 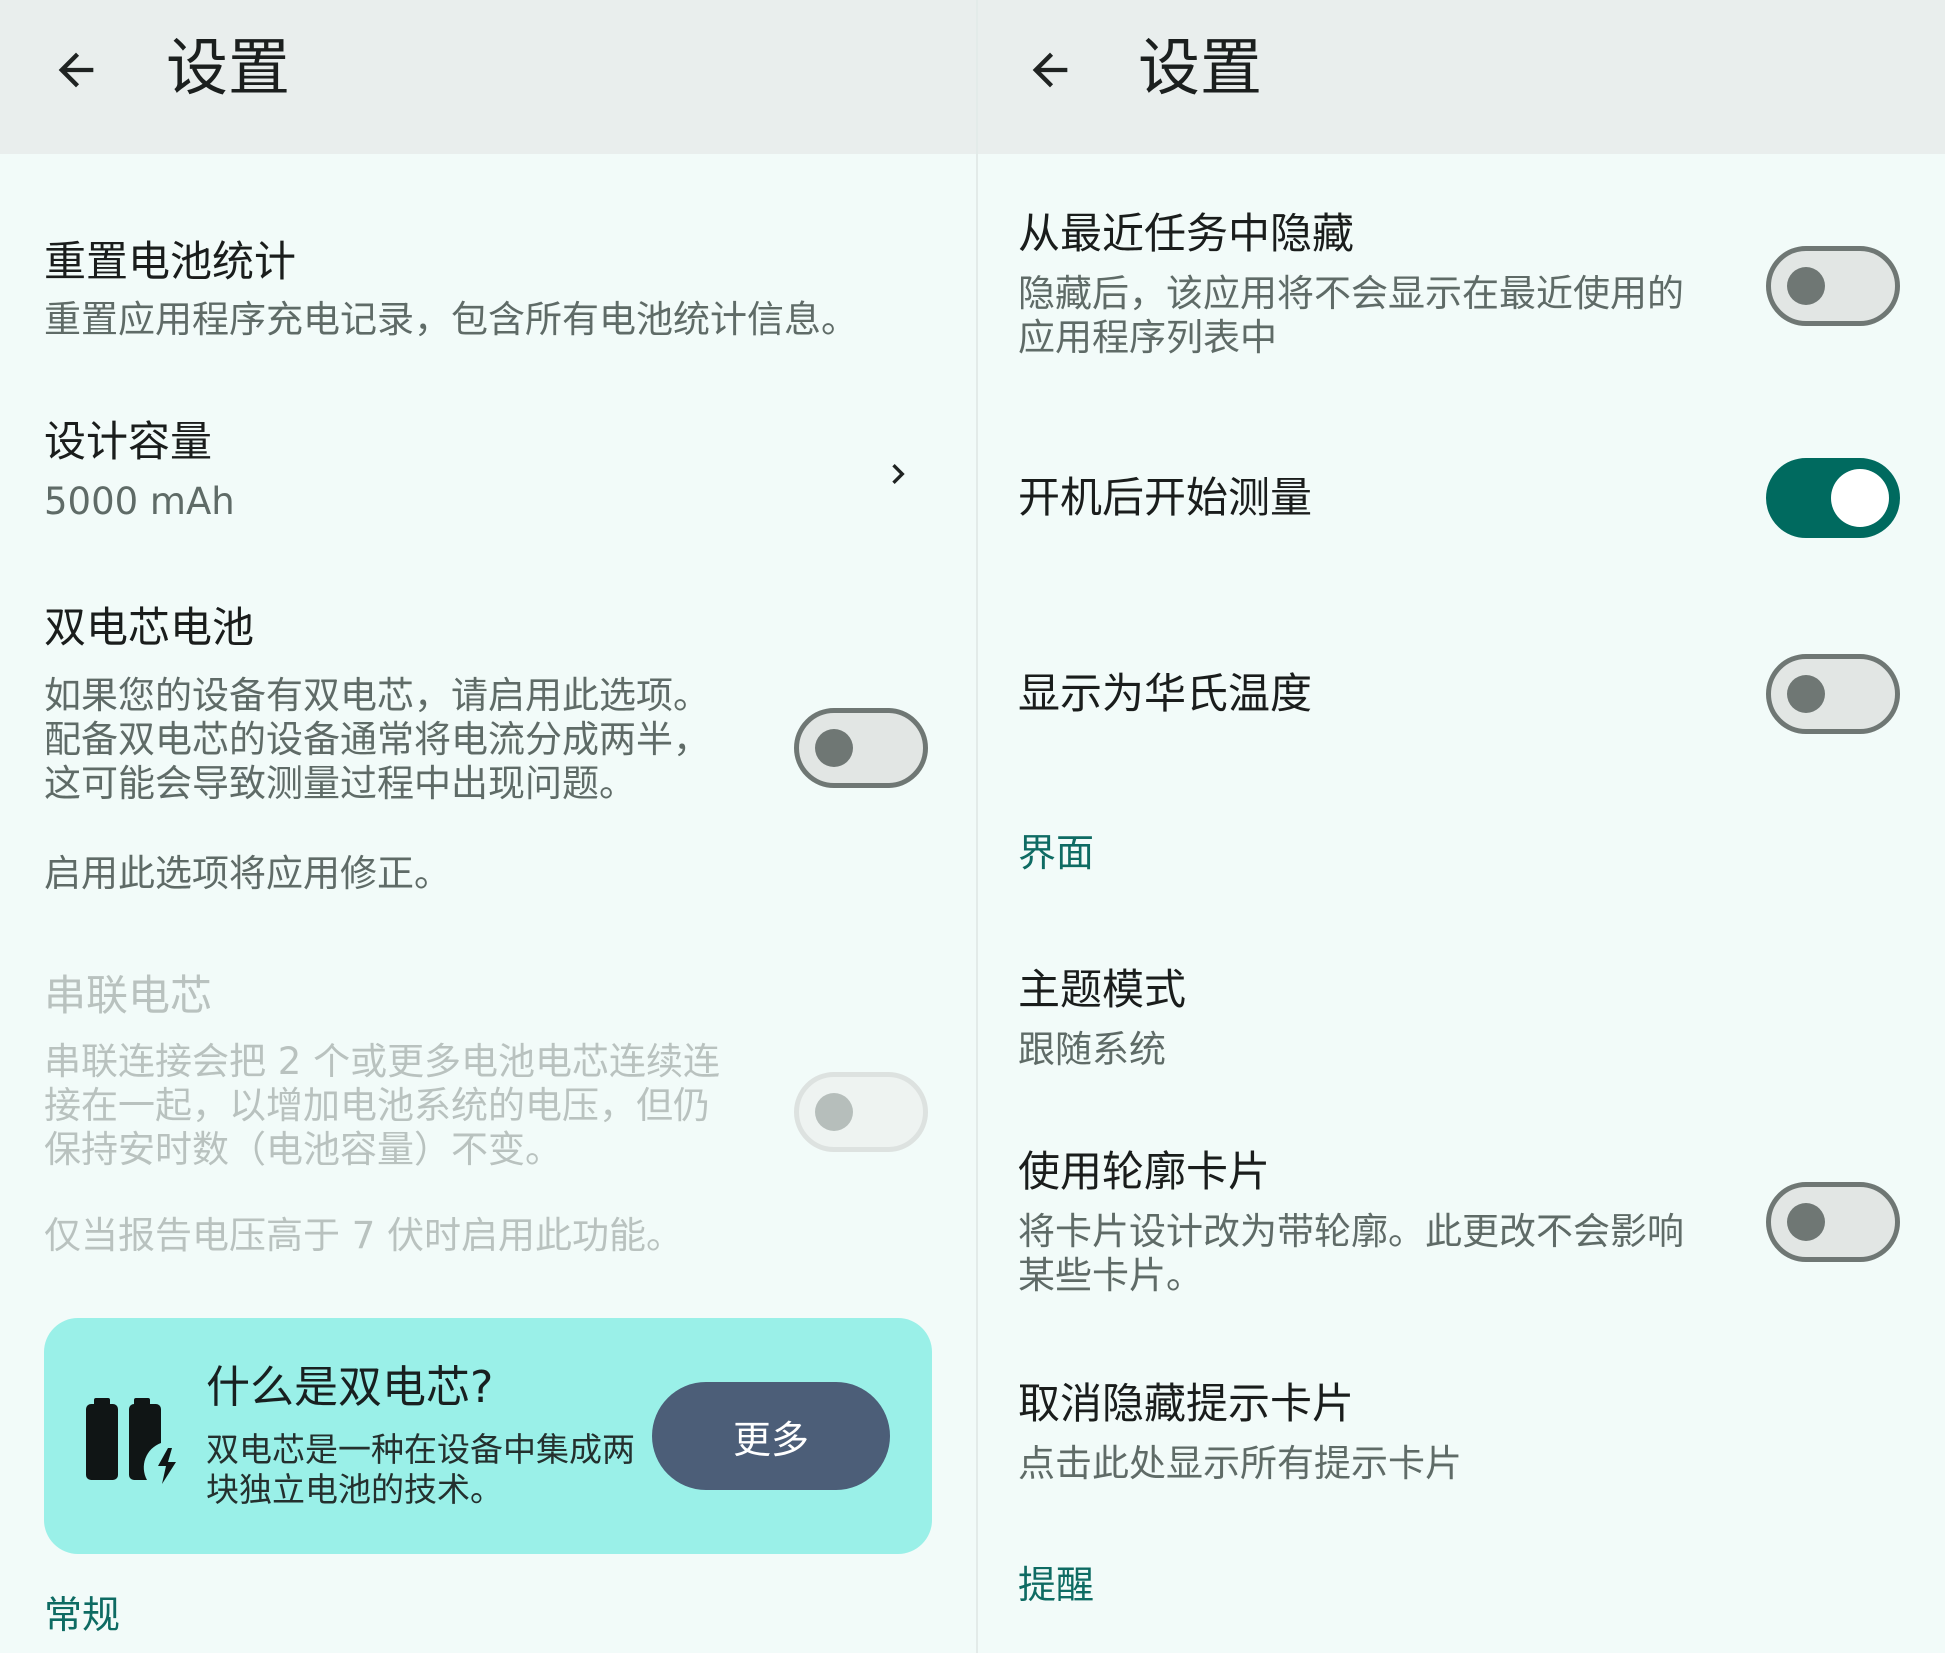 I want to click on section-header-general: 常规, so click(x=82, y=1615).